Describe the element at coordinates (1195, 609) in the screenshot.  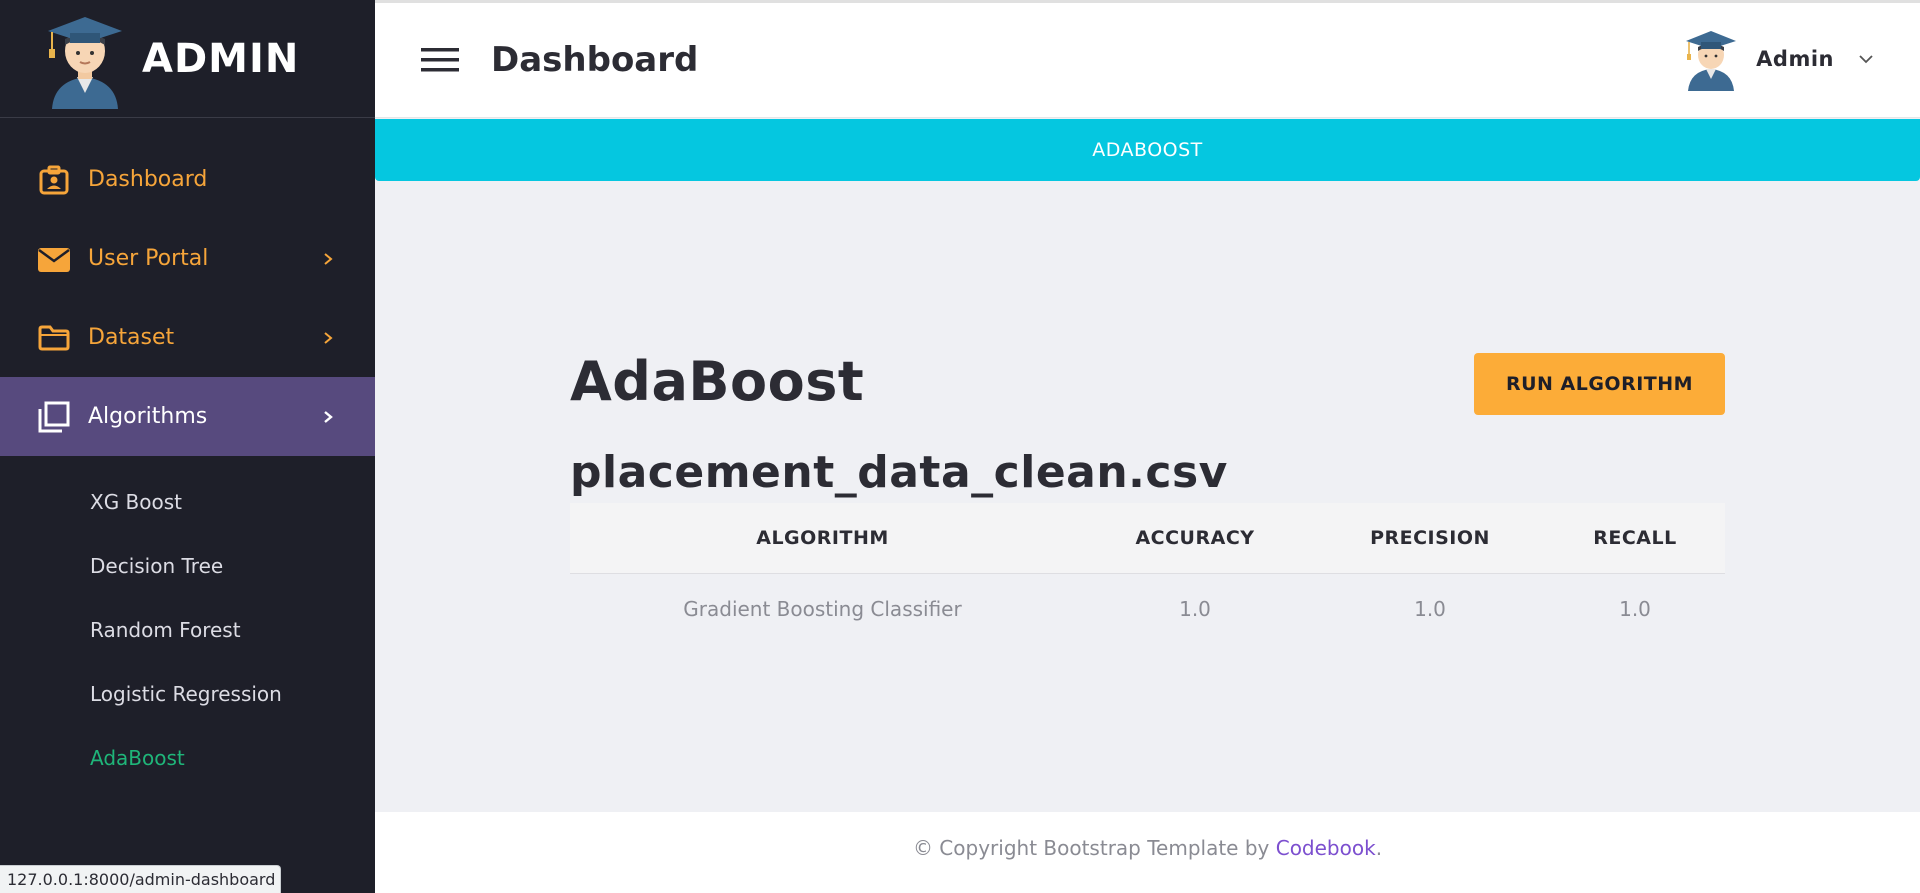
I see `cell-accuracy: 1.0` at that location.